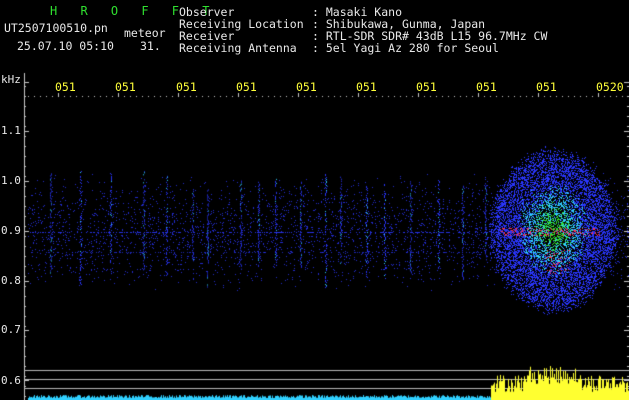 This screenshot has height=400, width=629. Describe the element at coordinates (238, 48) in the screenshot. I see `label-antenna: Receiving Antenna` at that location.